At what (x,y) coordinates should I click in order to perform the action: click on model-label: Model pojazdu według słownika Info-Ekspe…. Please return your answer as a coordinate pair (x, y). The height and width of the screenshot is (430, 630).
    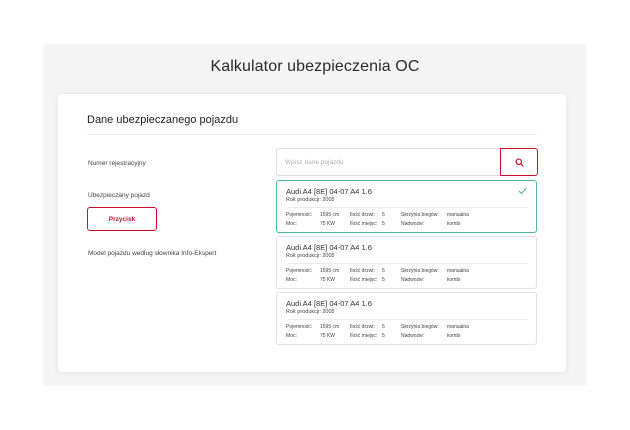
    Looking at the image, I should click on (152, 253).